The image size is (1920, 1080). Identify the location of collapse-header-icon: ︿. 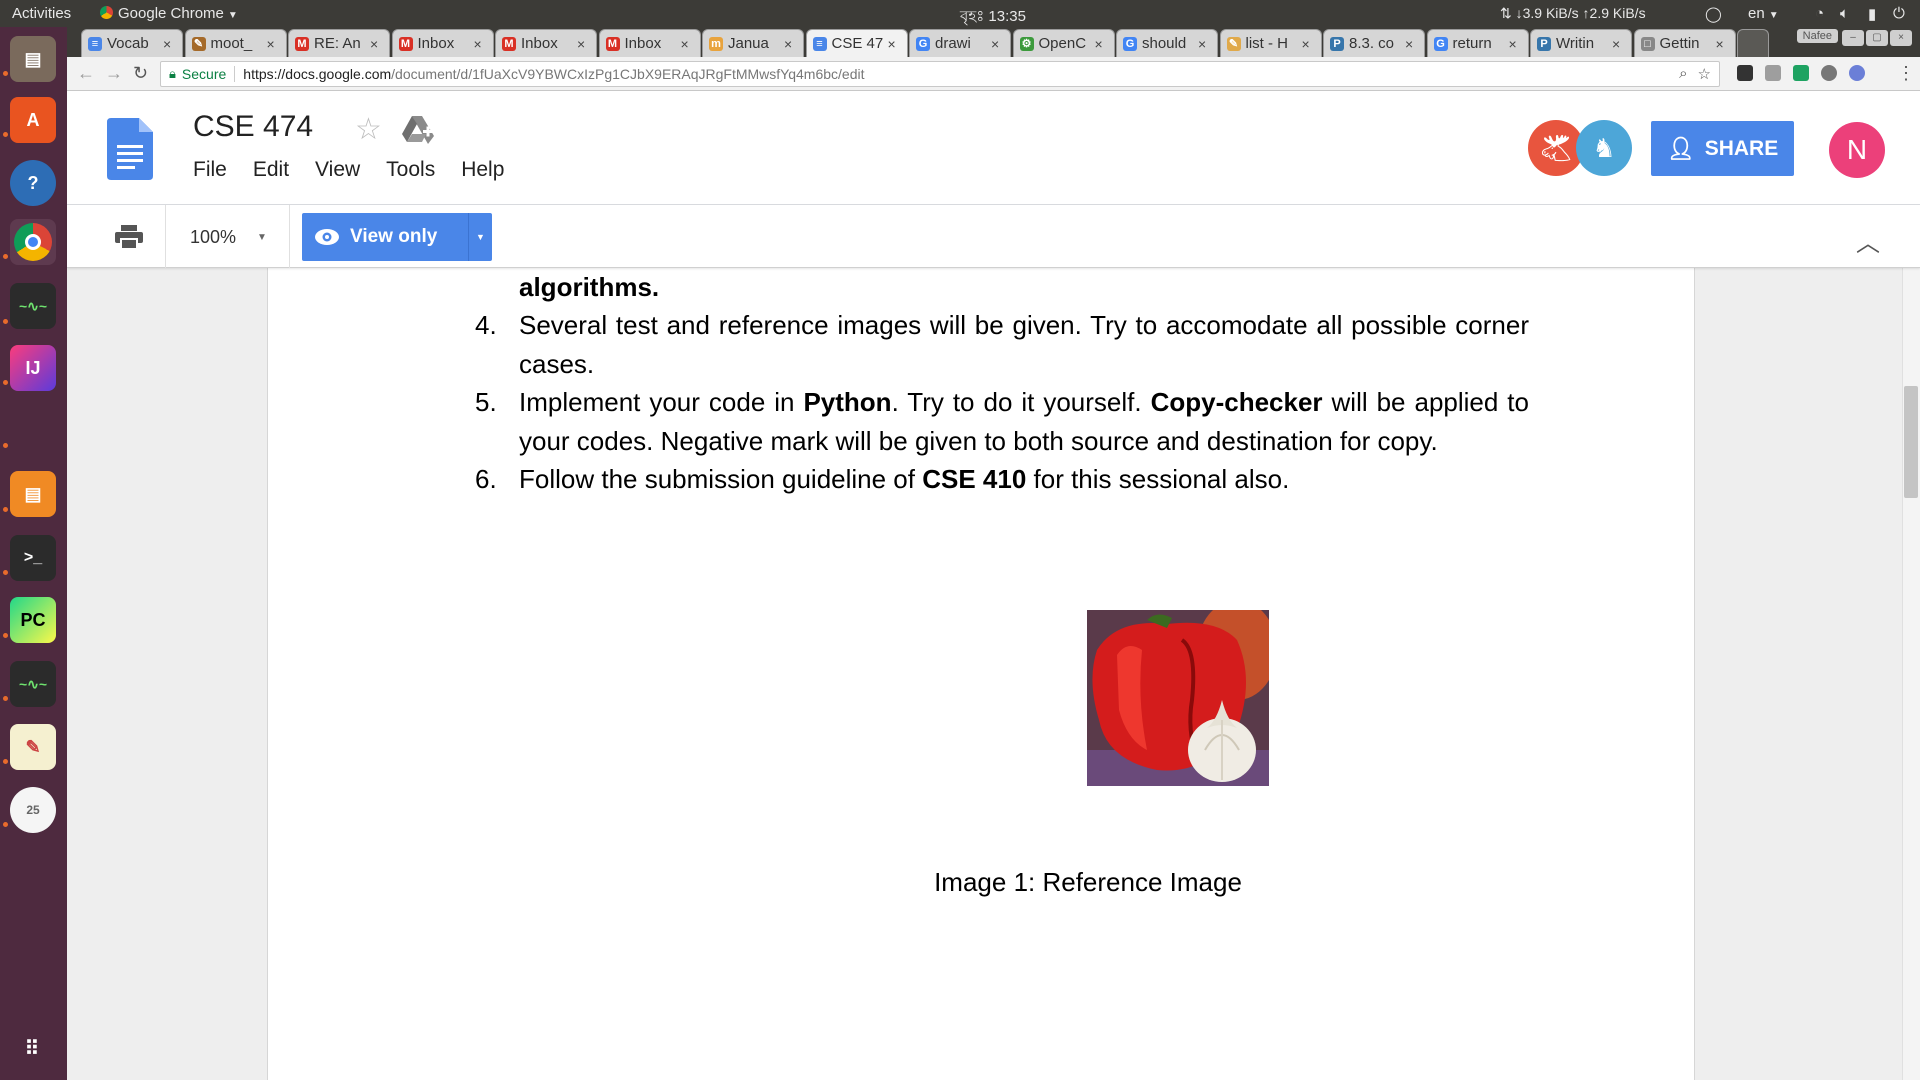
(1868, 240).